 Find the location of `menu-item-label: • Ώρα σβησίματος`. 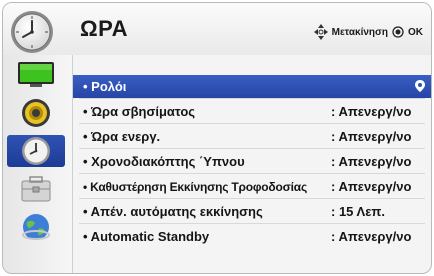

menu-item-label: • Ώρα σβησίματος is located at coordinates (139, 111).